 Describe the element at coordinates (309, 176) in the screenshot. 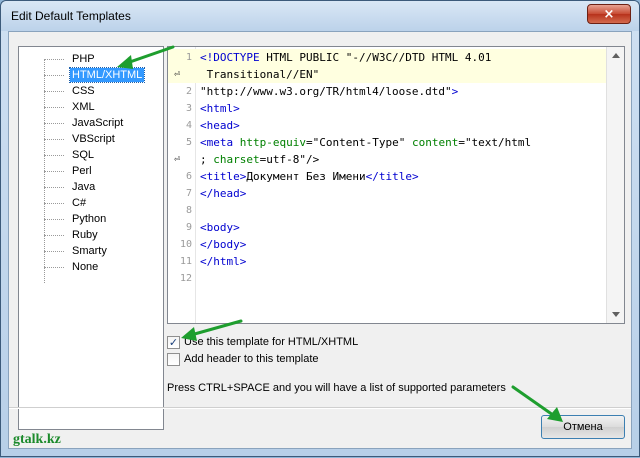

I see `code-text: <title>Документ Без Имени</title>` at that location.